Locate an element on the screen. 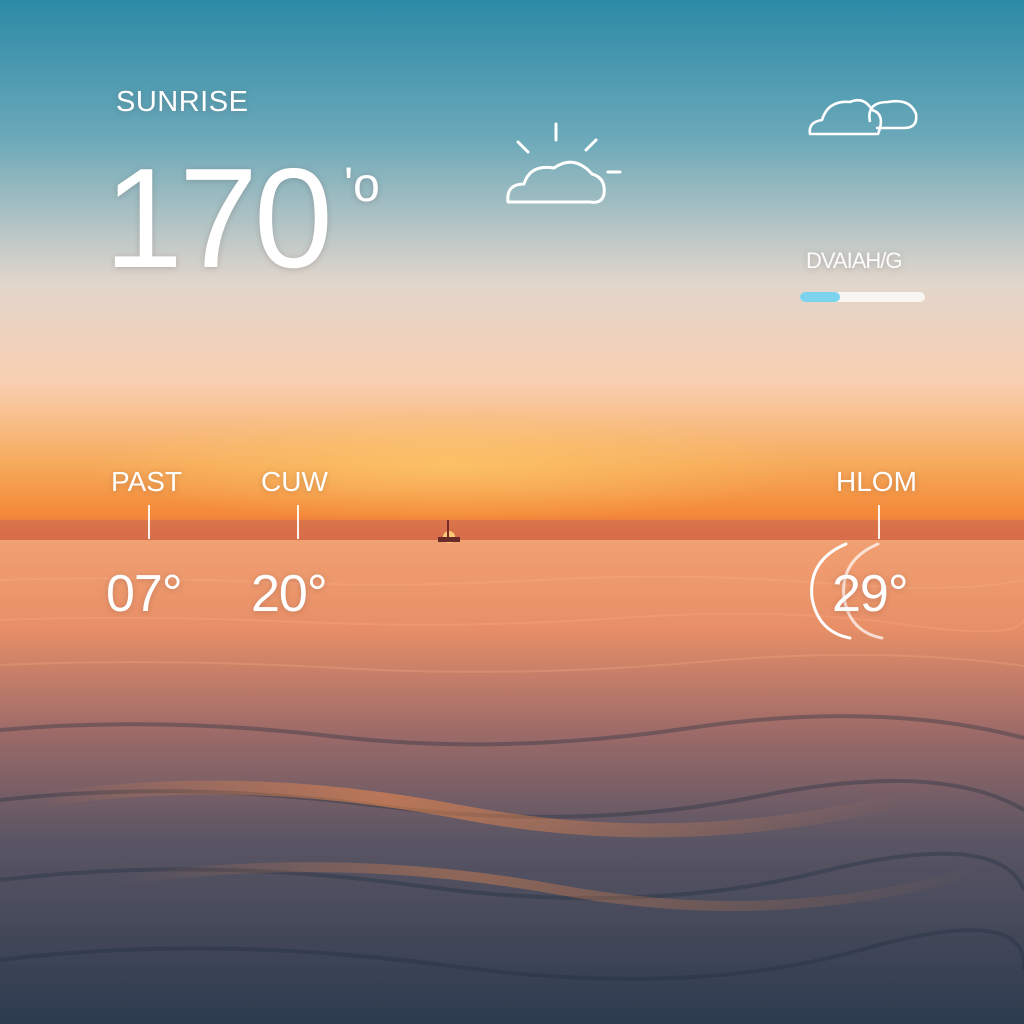 The image size is (1024, 1024). forecast-tick-cuw is located at coordinates (298, 522).